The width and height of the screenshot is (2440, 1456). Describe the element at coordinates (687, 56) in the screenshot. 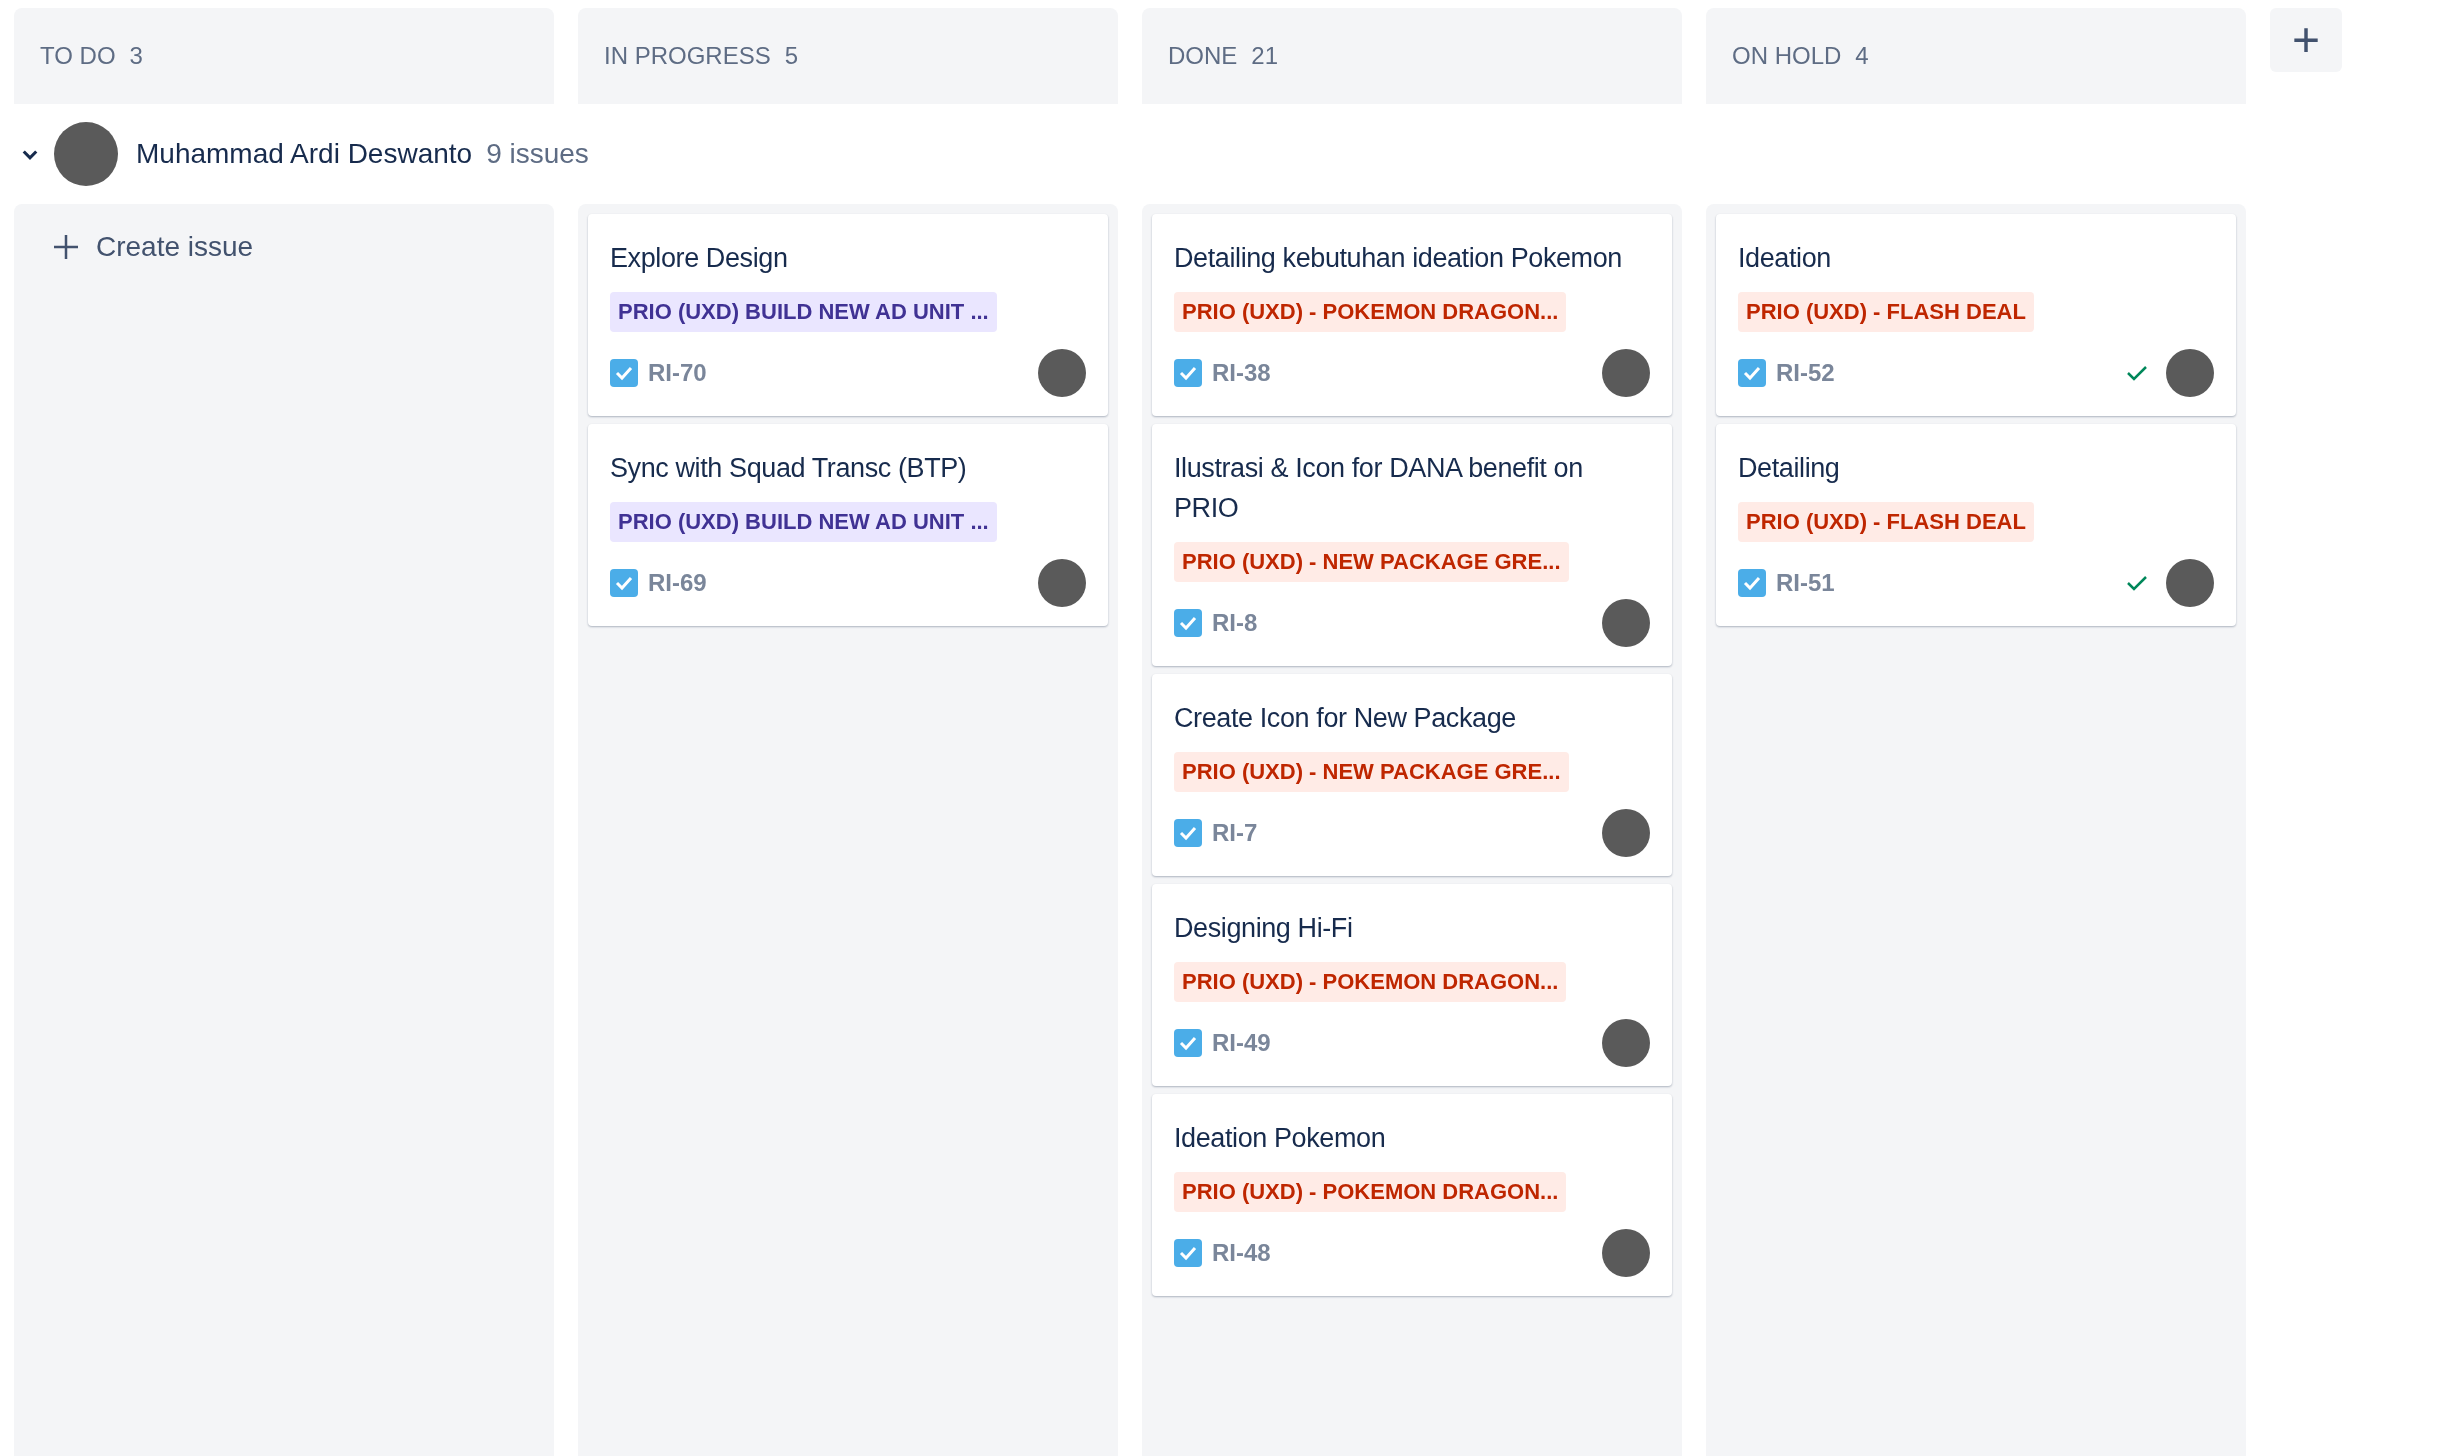

I see `column-title: IN PROGRESS` at that location.